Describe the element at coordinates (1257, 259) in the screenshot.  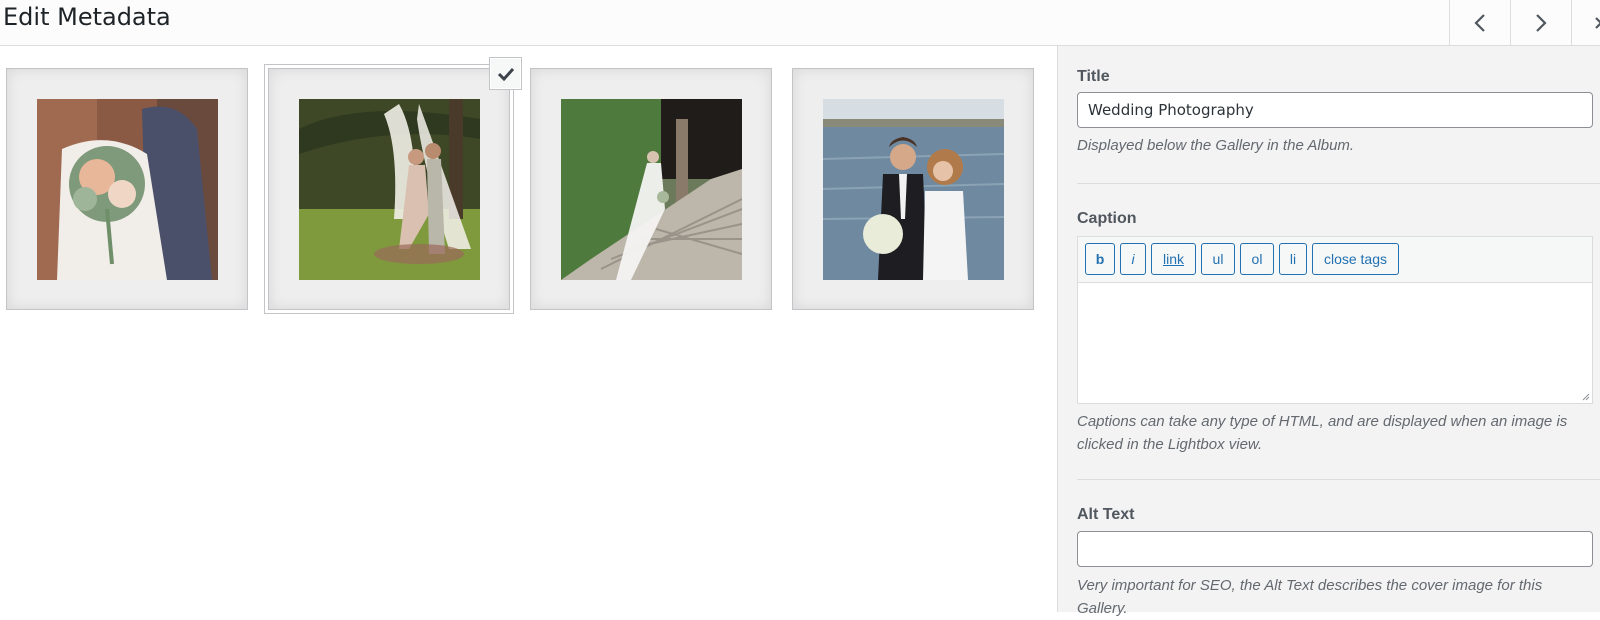
I see `ordered-list-button: ol` at that location.